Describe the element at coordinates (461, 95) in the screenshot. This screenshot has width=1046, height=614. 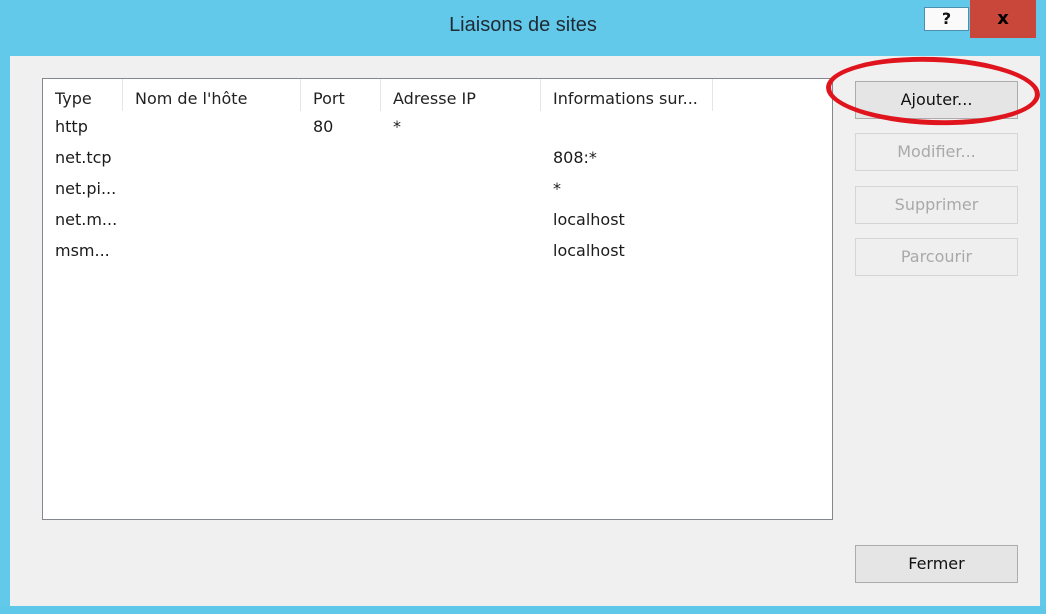
I see `column-header-ip-address: Adresse IP` at that location.